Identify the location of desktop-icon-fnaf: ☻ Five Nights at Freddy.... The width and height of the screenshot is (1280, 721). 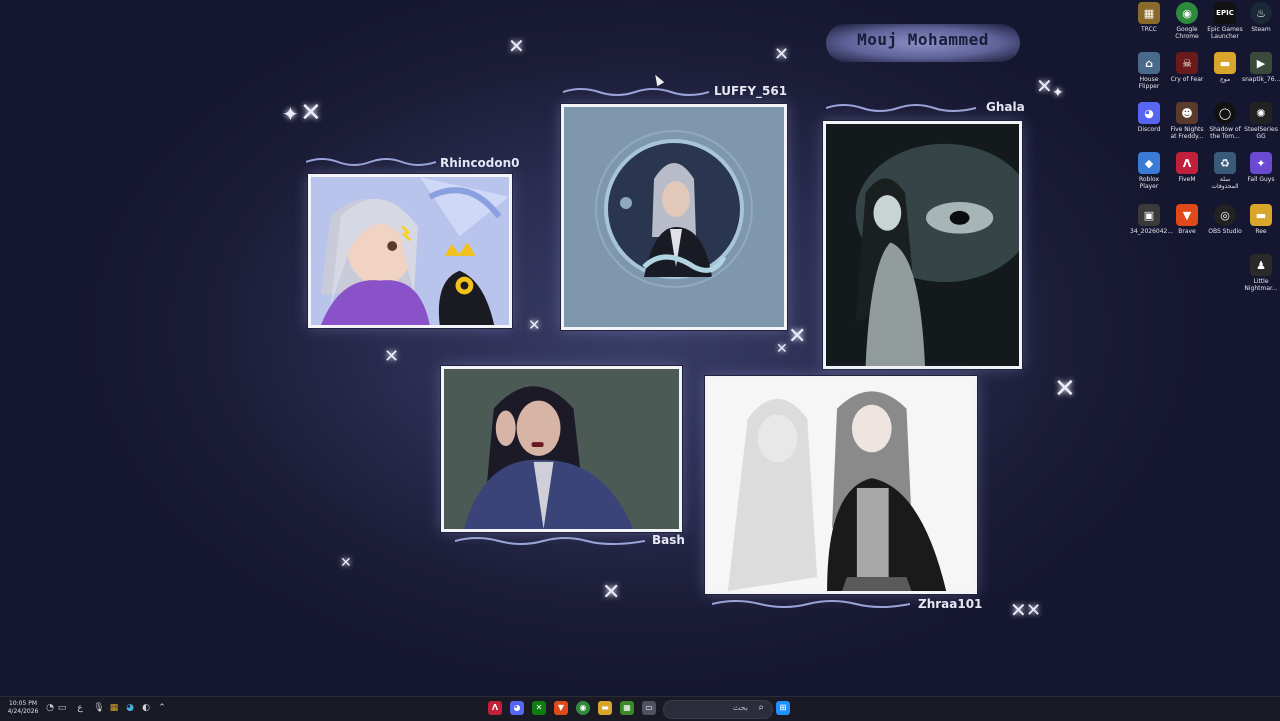
(1187, 121).